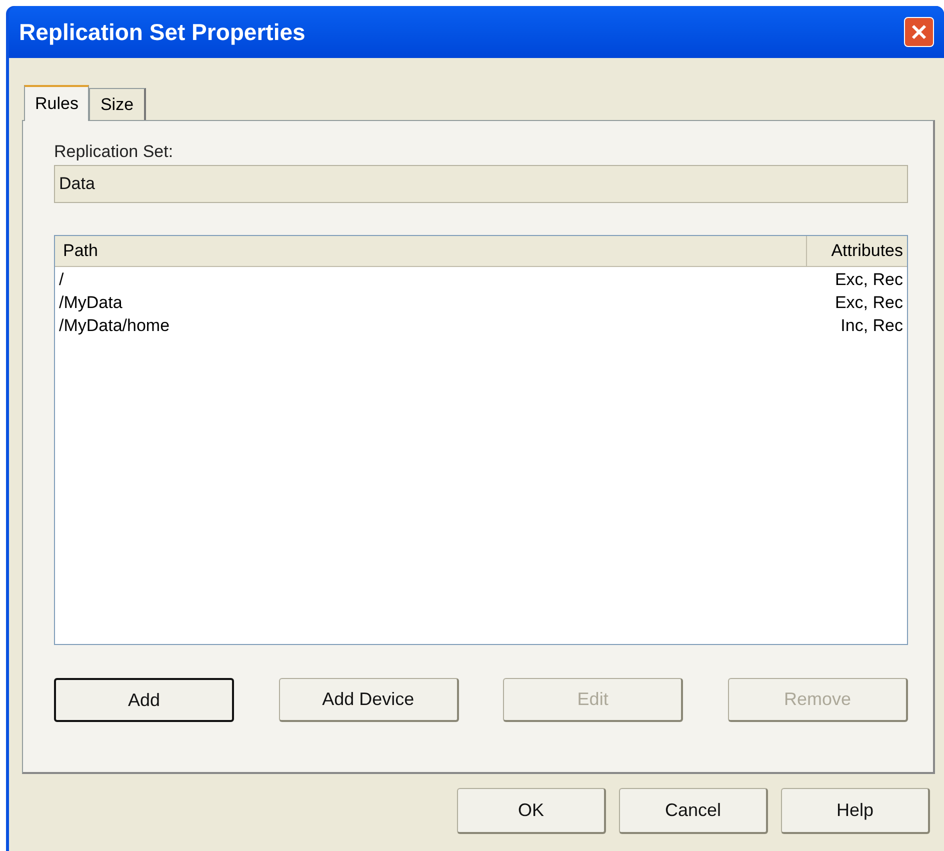 The width and height of the screenshot is (944, 851). Describe the element at coordinates (431, 251) in the screenshot. I see `column-header: Path` at that location.